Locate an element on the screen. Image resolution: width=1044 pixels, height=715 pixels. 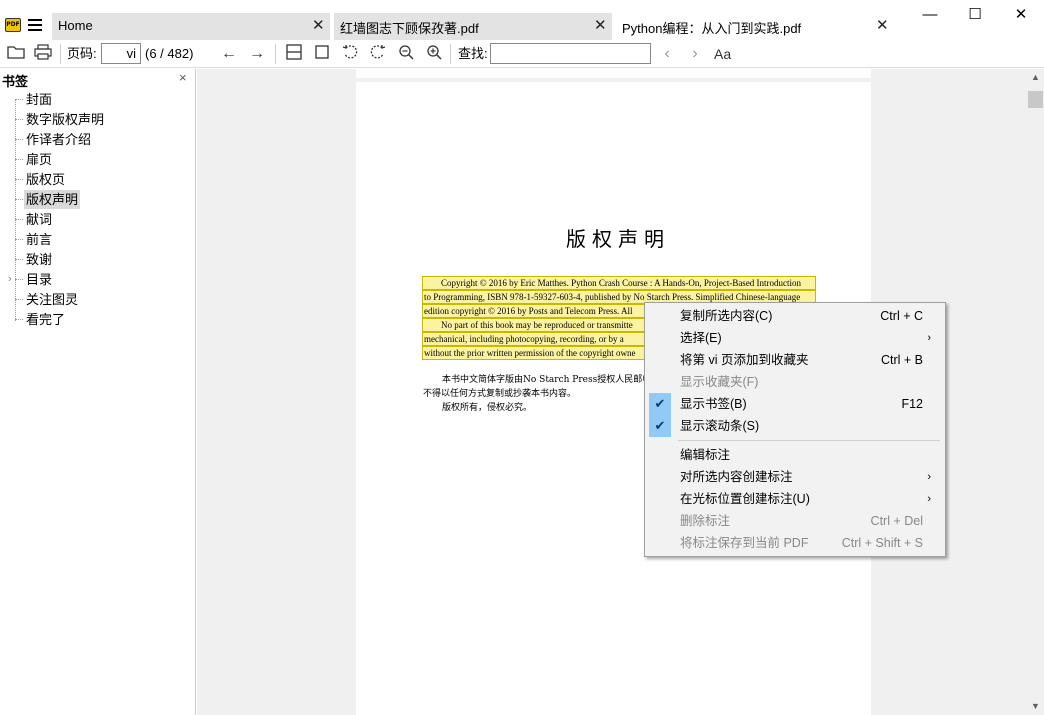
menu-item-annotate-cursor: 在光标位置创建标注(U) › is located at coordinates (795, 499).